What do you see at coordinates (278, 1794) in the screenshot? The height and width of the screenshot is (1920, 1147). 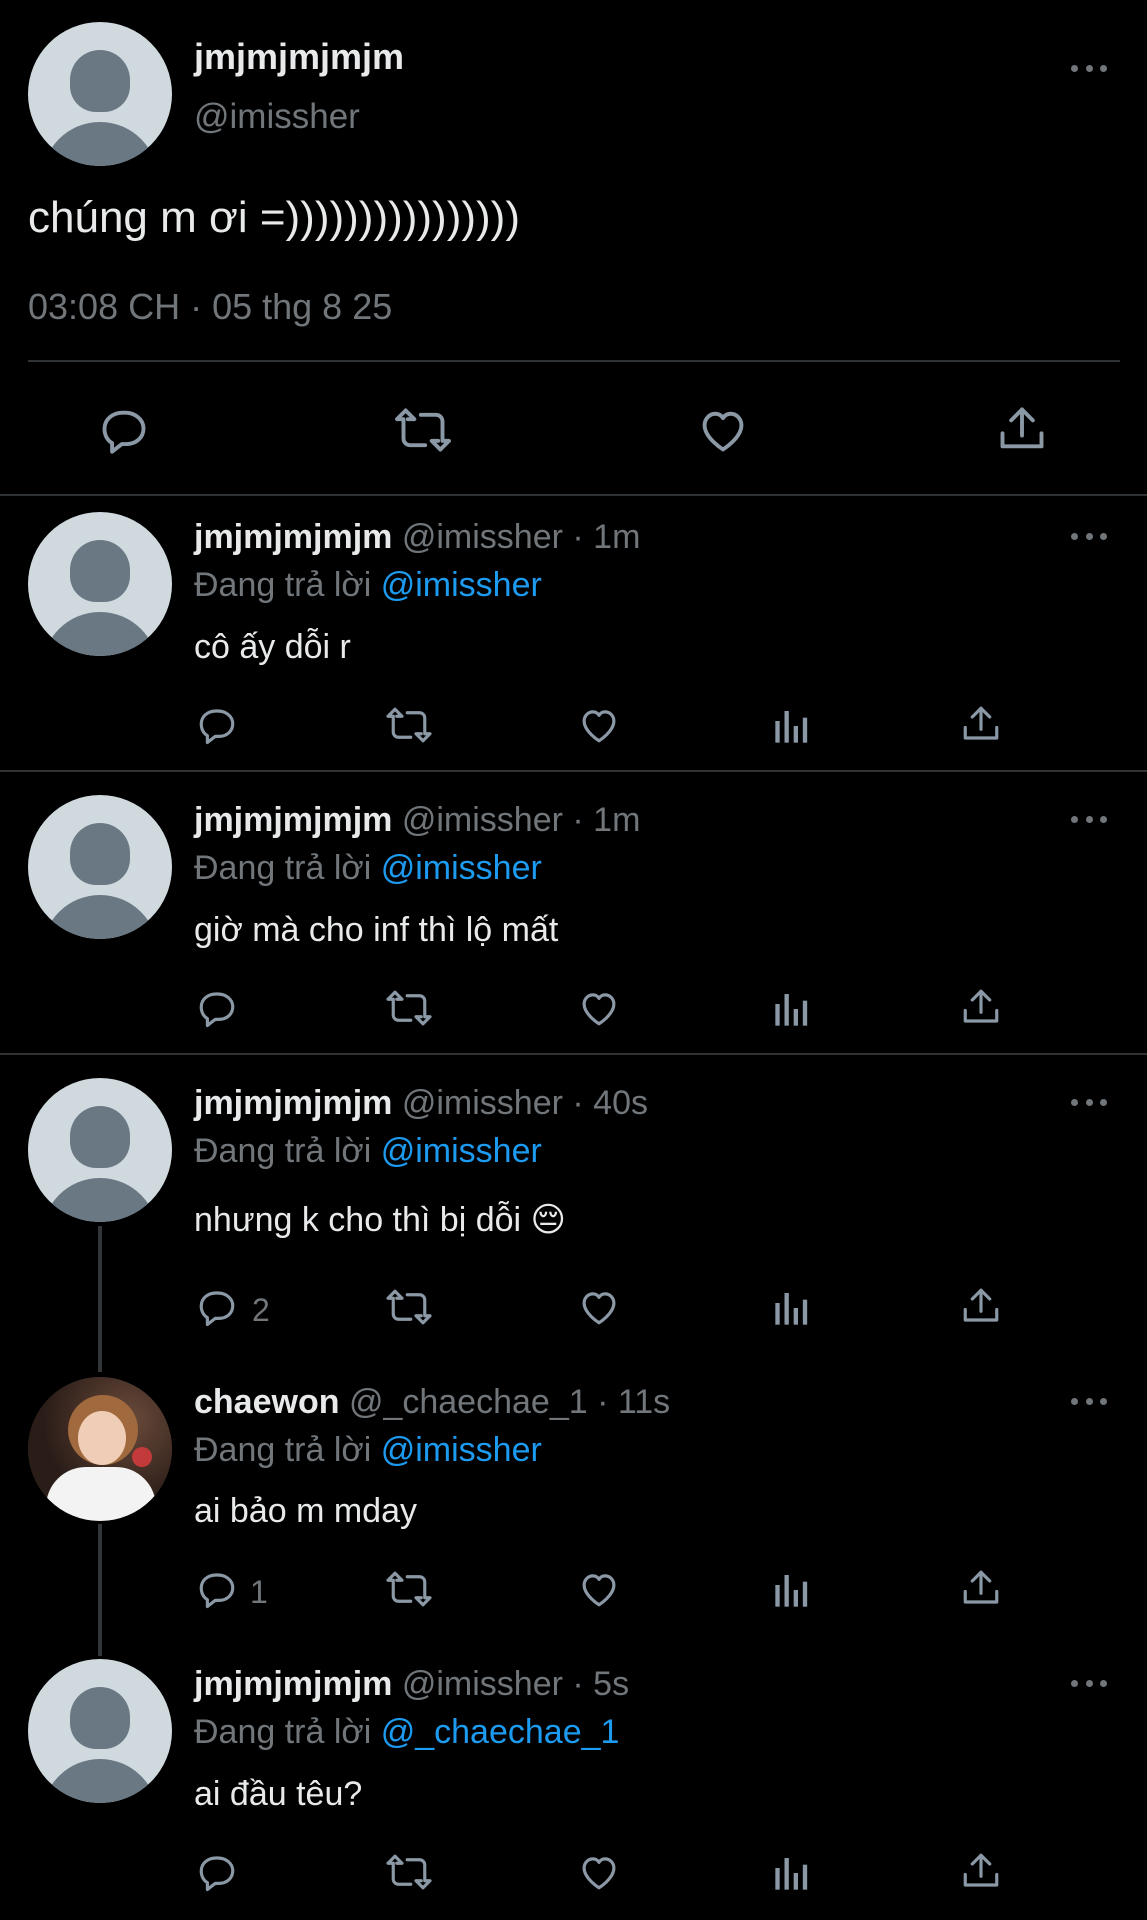 I see `reply-text: ai đầu têu?` at bounding box center [278, 1794].